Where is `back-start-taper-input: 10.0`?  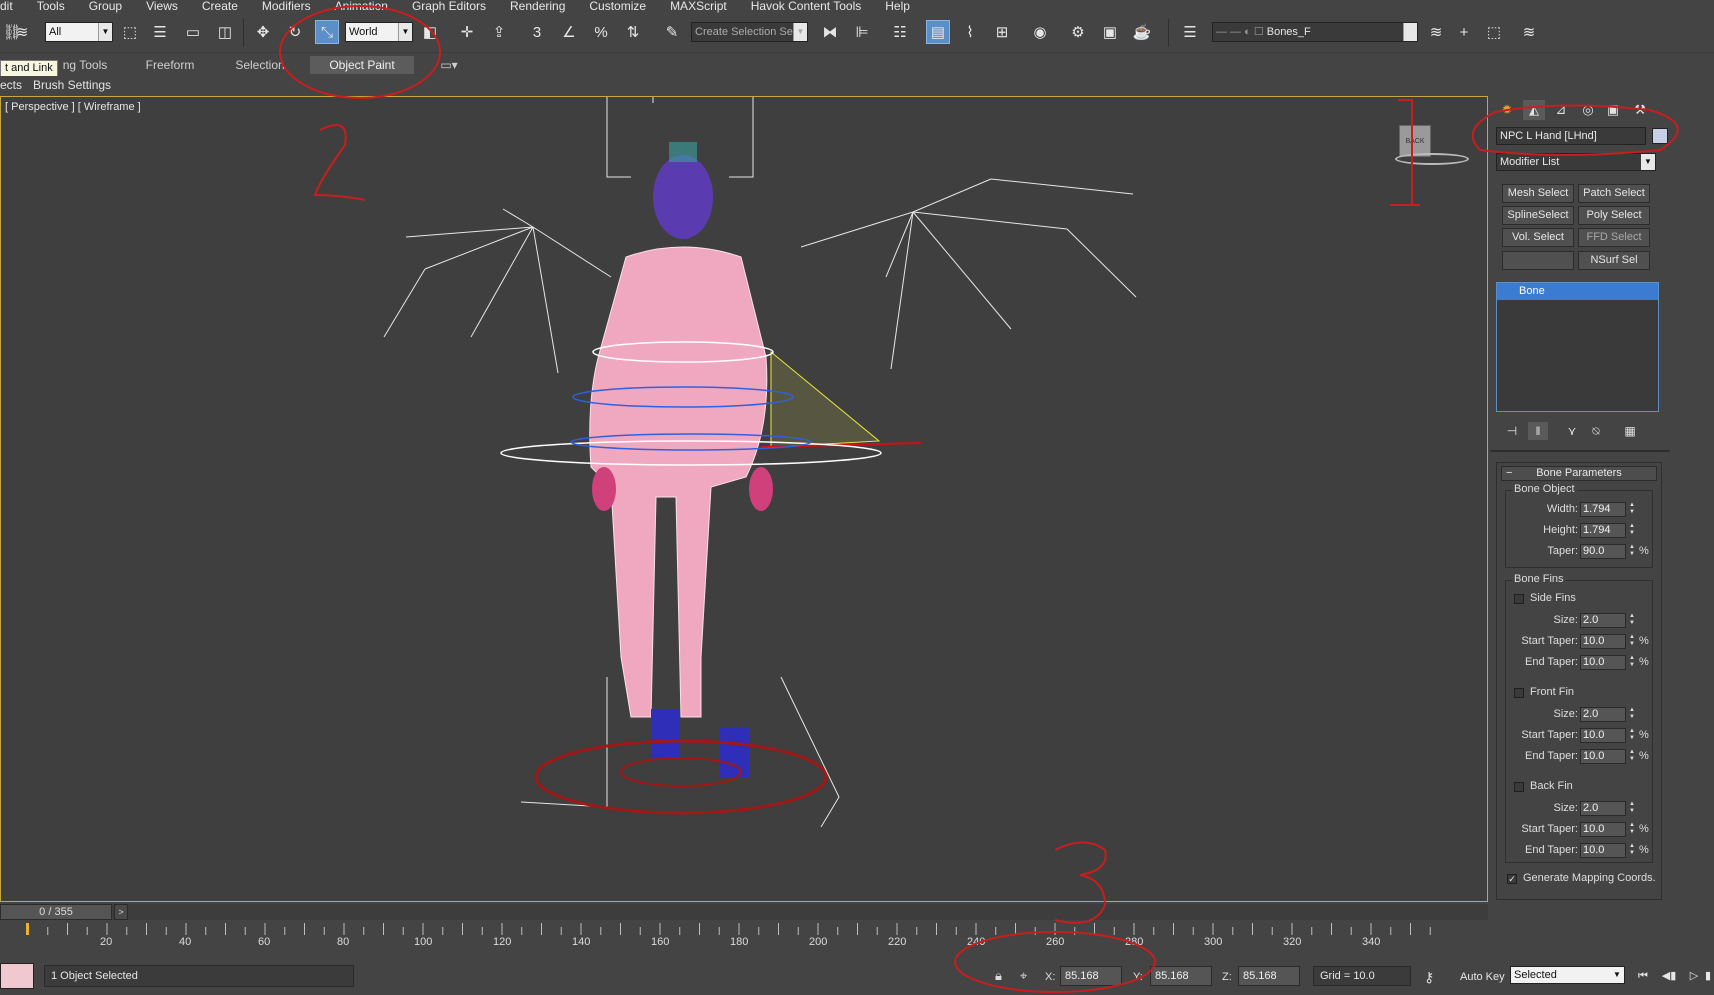
back-start-taper-input: 10.0 is located at coordinates (1603, 829).